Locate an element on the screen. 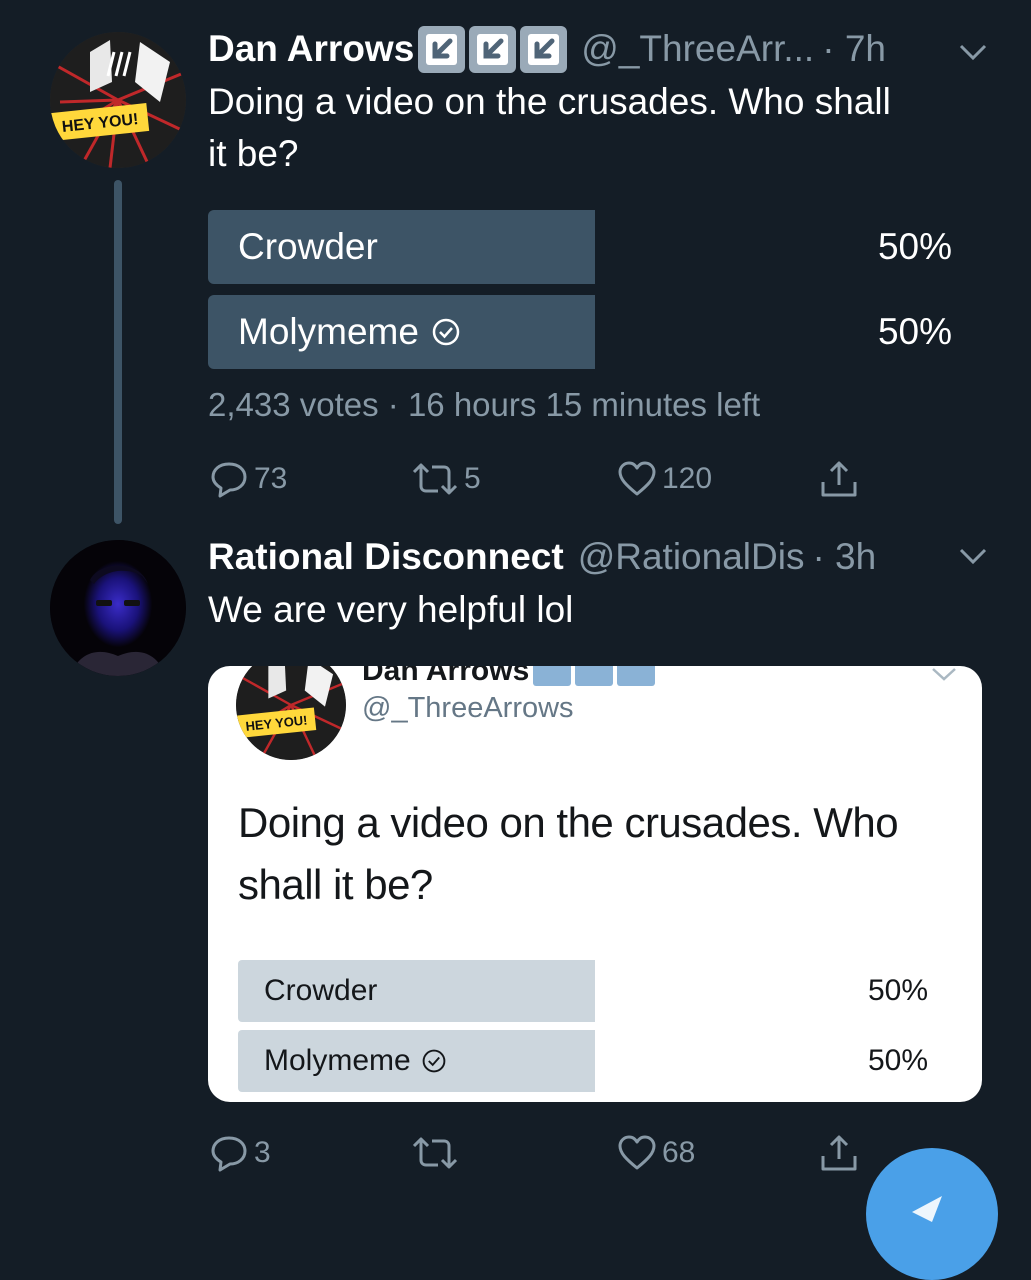 This screenshot has height=1280, width=1031. retweet-button is located at coordinates (437, 1153).